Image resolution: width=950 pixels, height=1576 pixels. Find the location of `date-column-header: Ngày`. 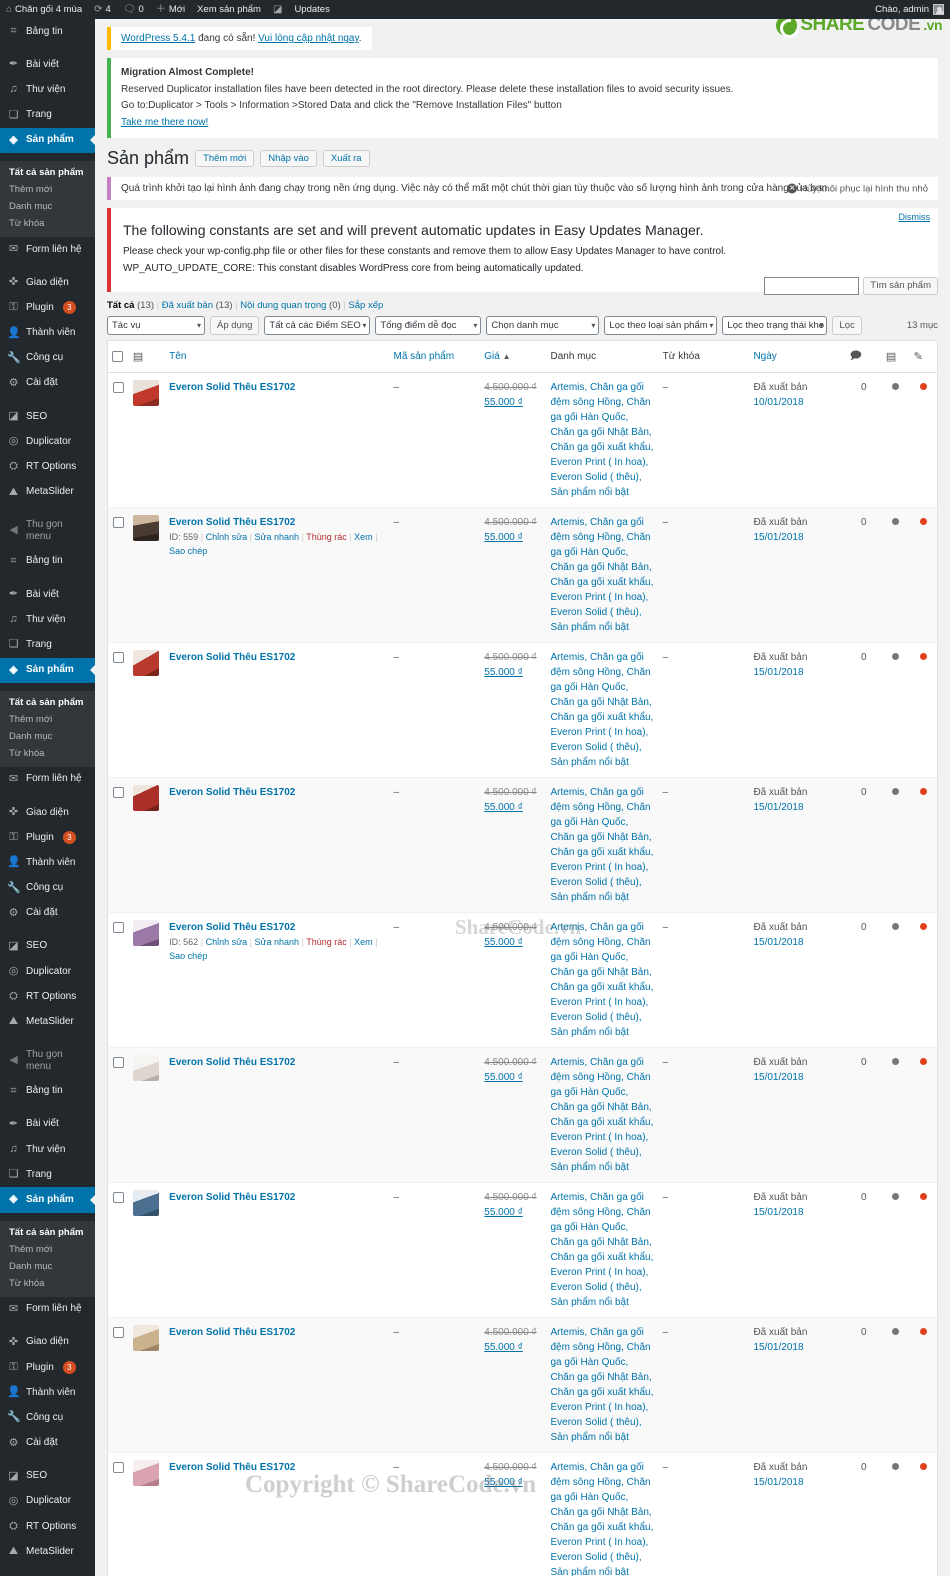

date-column-header: Ngày is located at coordinates (797, 356).